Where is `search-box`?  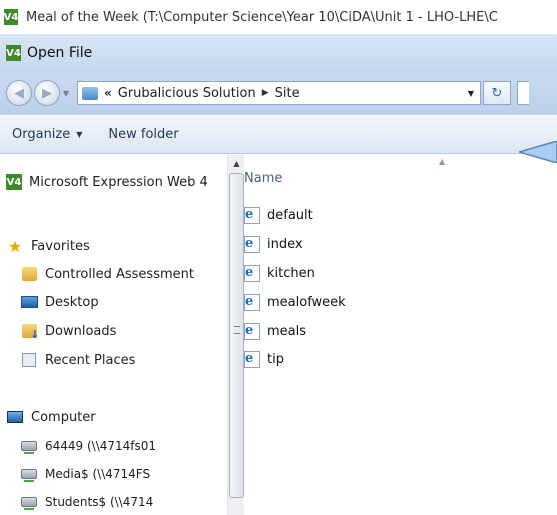 search-box is located at coordinates (523, 93).